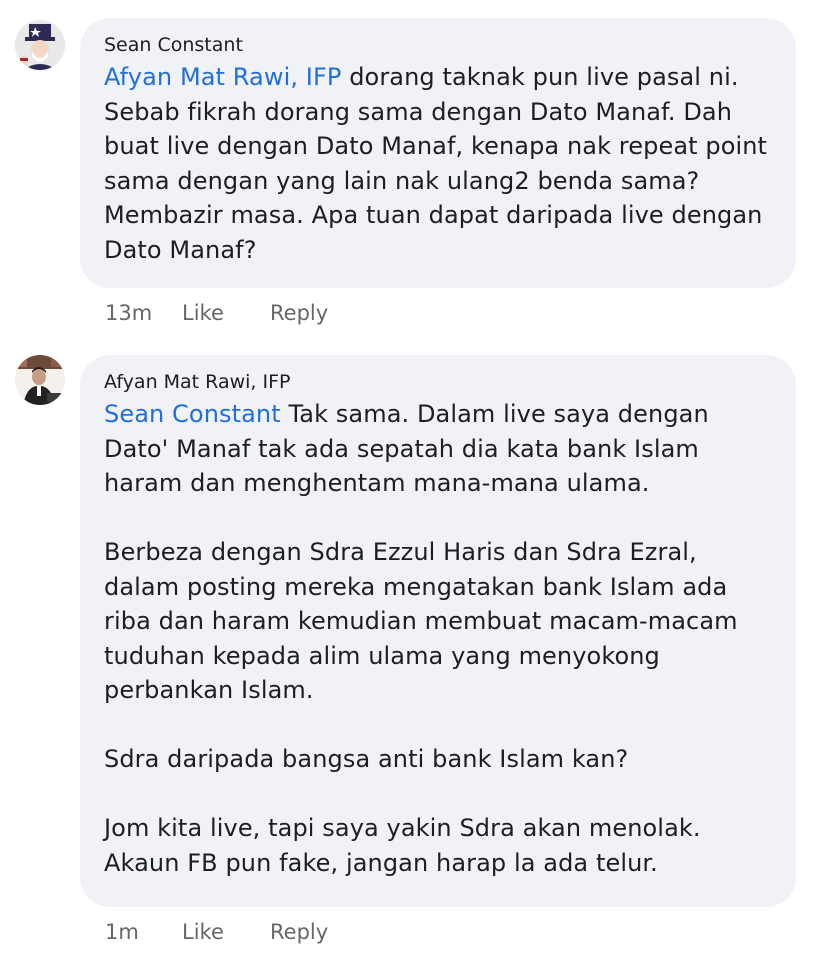 This screenshot has width=824, height=960. What do you see at coordinates (143, 316) in the screenshot?
I see `comment-timestamp: 13m` at bounding box center [143, 316].